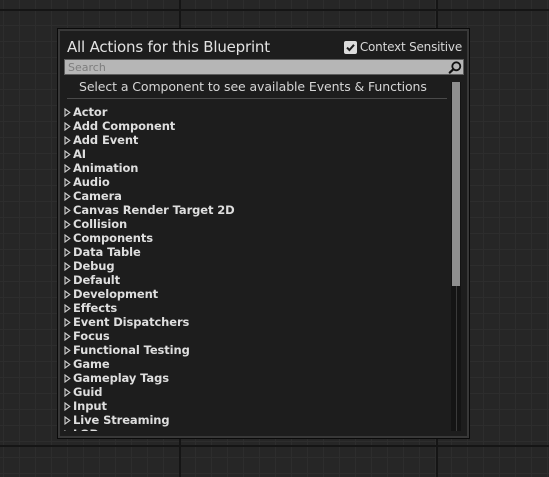 The image size is (549, 477). What do you see at coordinates (256, 429) in the screenshot?
I see `category-item: LOD` at bounding box center [256, 429].